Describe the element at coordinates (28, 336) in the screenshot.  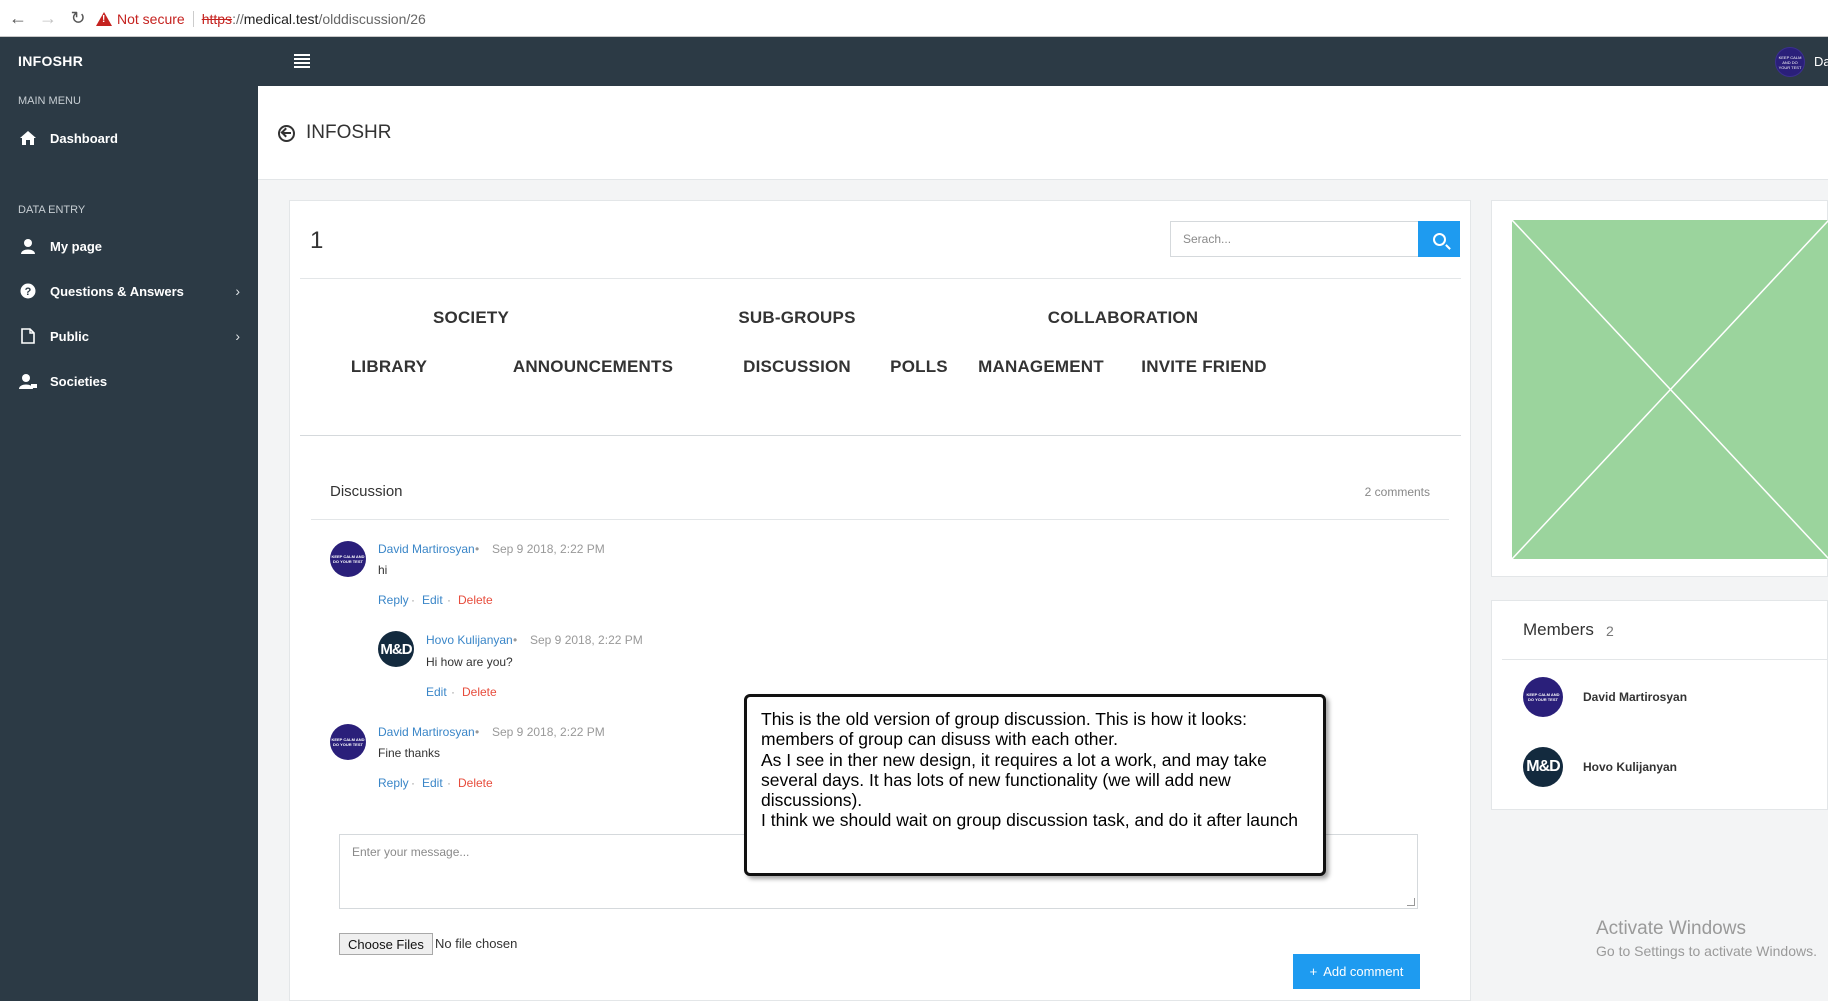
I see `file-icon` at that location.